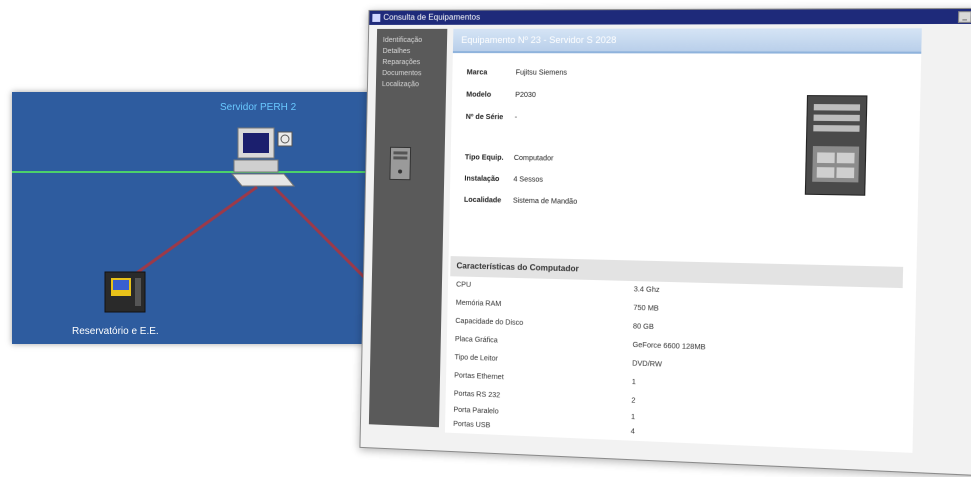  I want to click on server-photo, so click(835, 148).